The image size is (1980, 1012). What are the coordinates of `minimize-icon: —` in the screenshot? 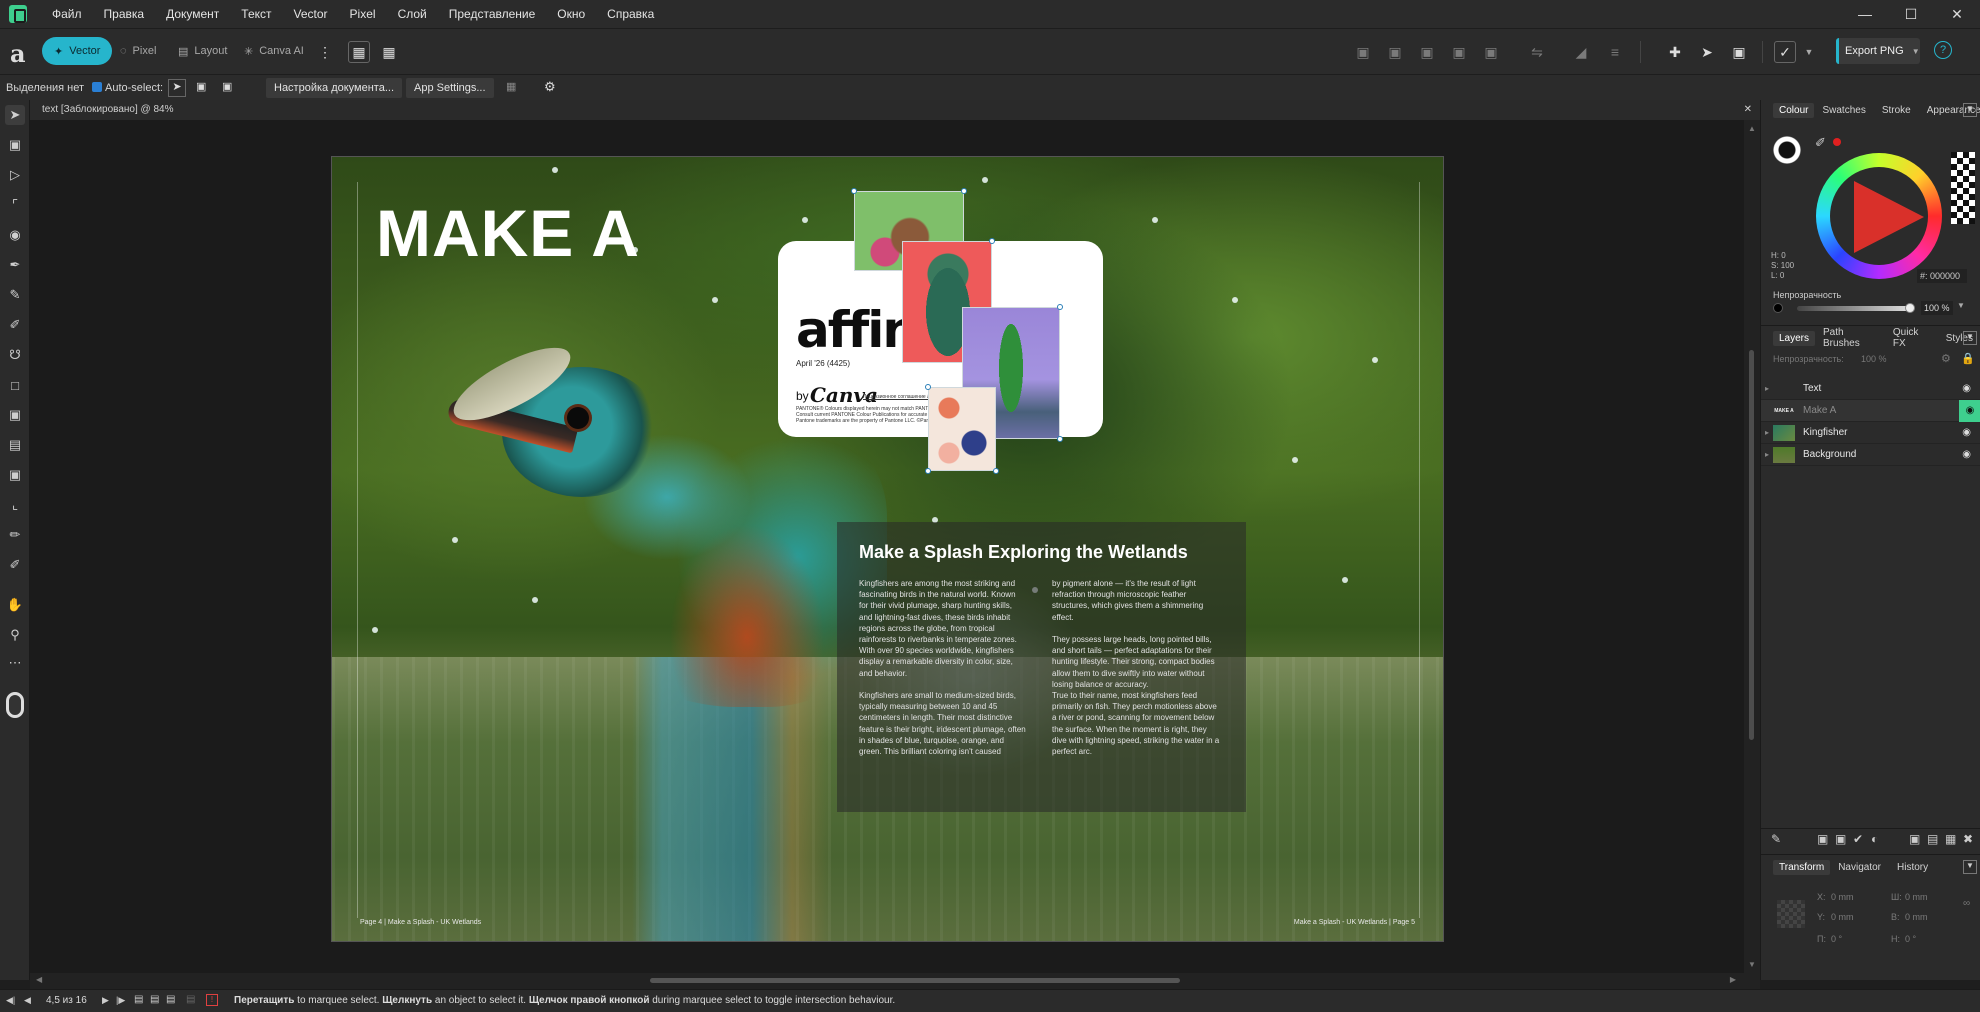 It's located at (1865, 14).